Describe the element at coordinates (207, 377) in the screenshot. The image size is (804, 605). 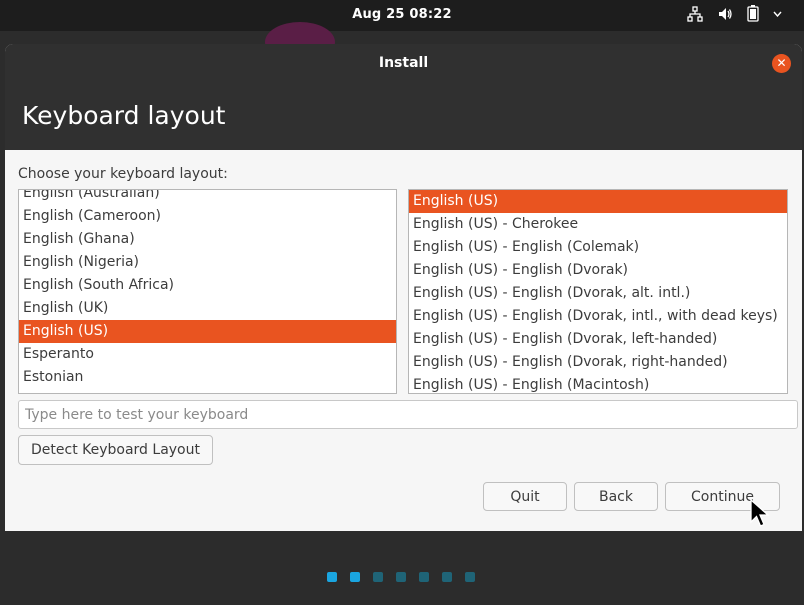
I see `layout-list-item: Estonian` at that location.